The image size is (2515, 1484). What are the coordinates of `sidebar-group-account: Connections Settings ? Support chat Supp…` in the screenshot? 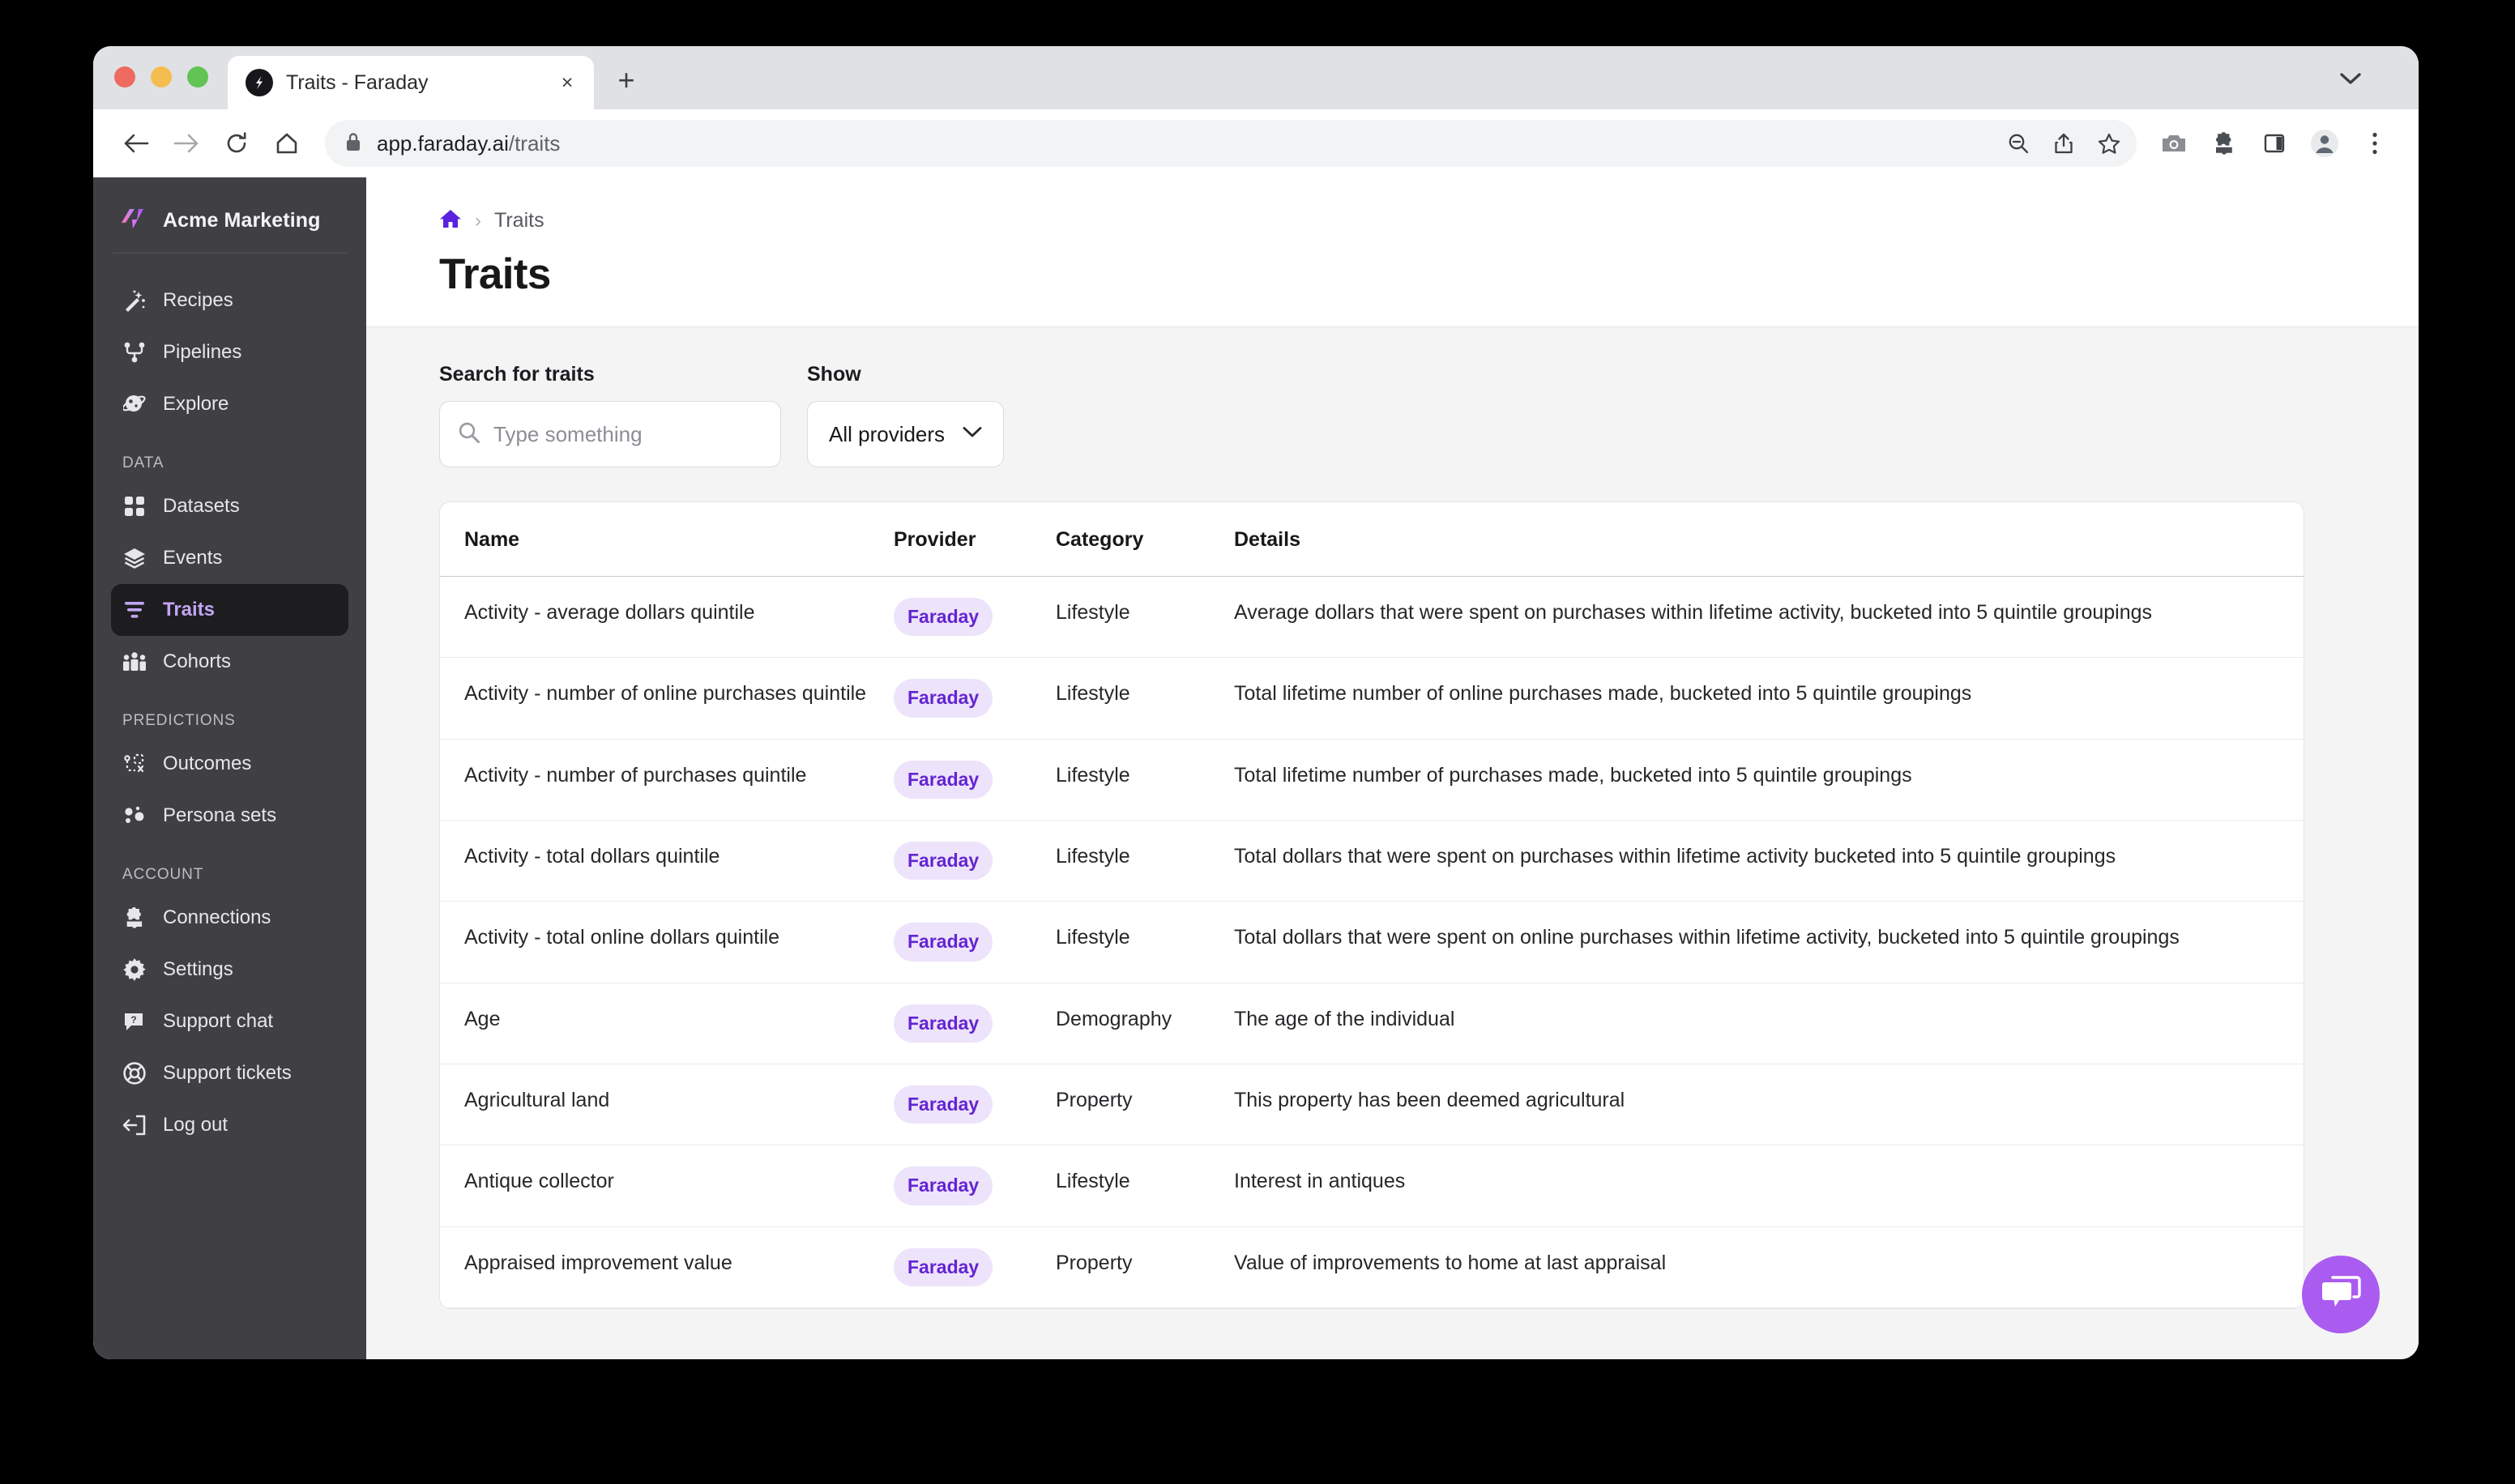 It's located at (229, 1021).